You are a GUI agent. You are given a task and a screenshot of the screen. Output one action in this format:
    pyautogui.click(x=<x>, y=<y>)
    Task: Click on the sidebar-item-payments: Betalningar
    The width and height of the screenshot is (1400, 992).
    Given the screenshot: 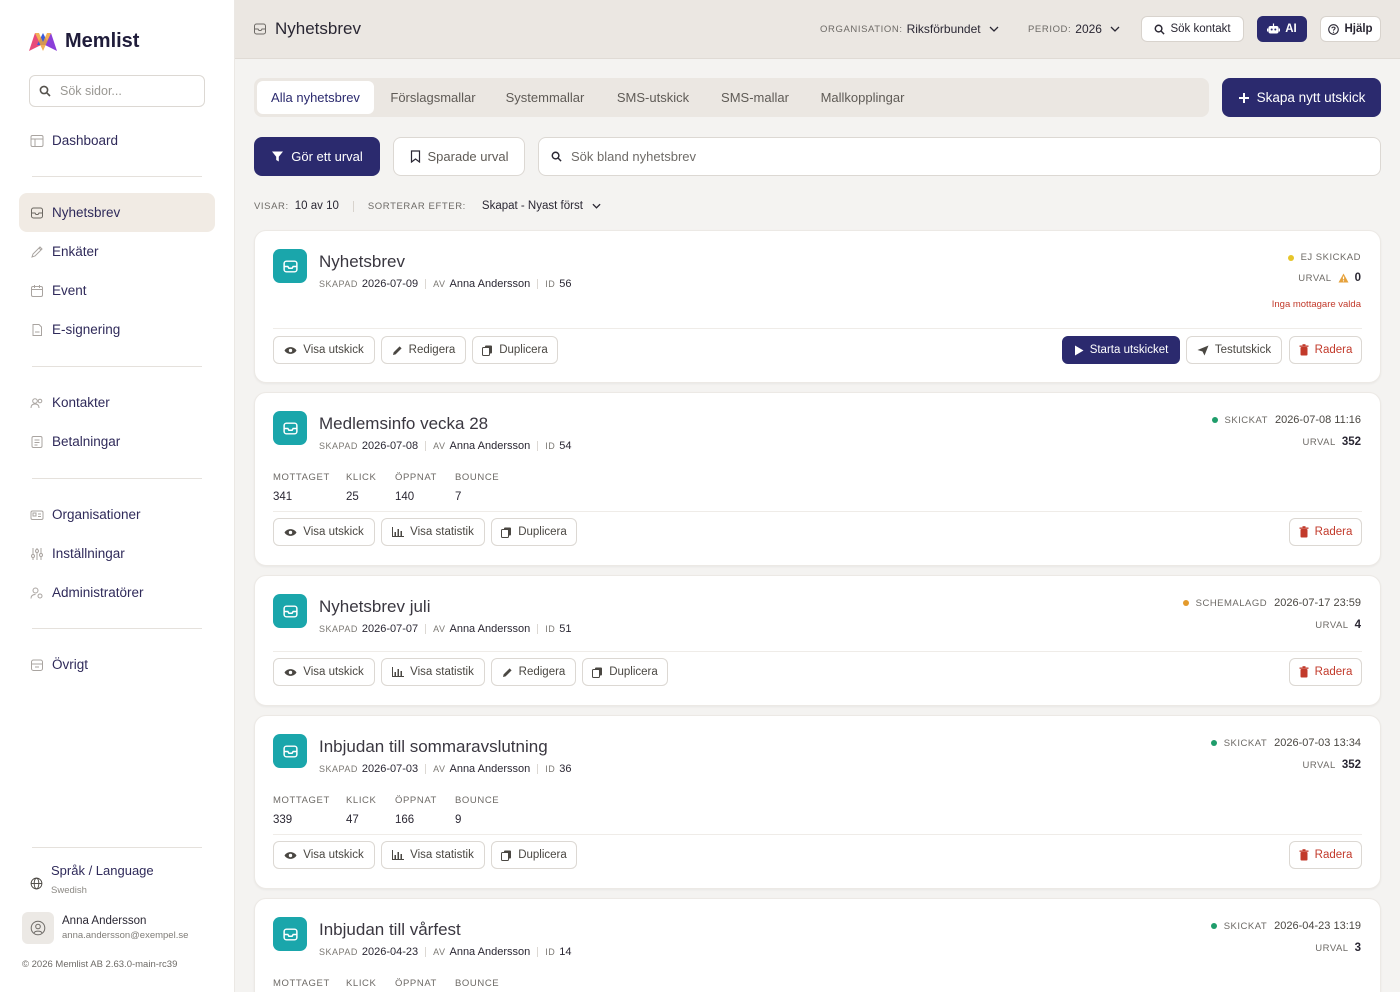 What is the action you would take?
    pyautogui.click(x=117, y=441)
    